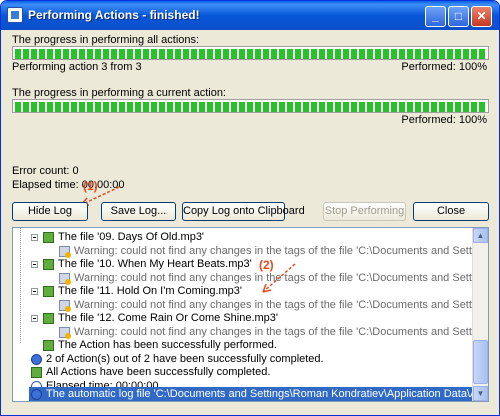 The width and height of the screenshot is (500, 416). What do you see at coordinates (480, 393) in the screenshot?
I see `scroll-down-icon: ▼` at bounding box center [480, 393].